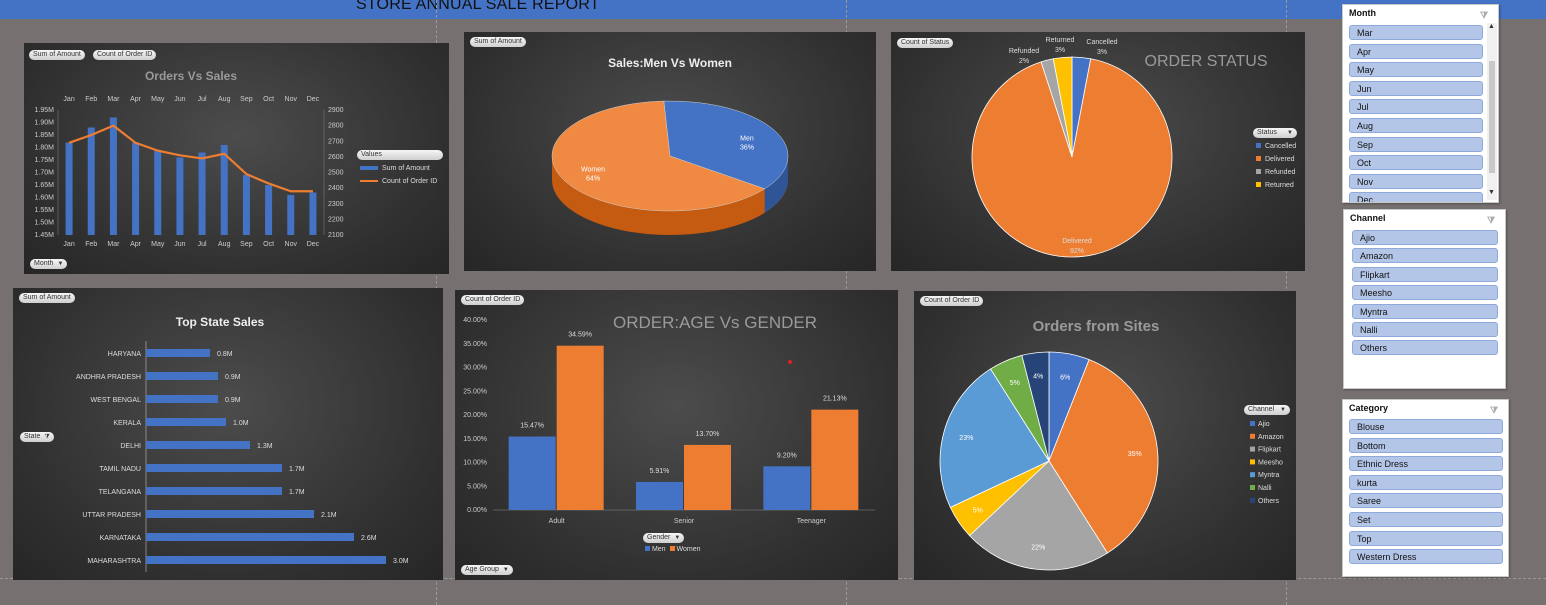  What do you see at coordinates (1491, 26) in the screenshot?
I see `scroll-up-icon: ▲` at bounding box center [1491, 26].